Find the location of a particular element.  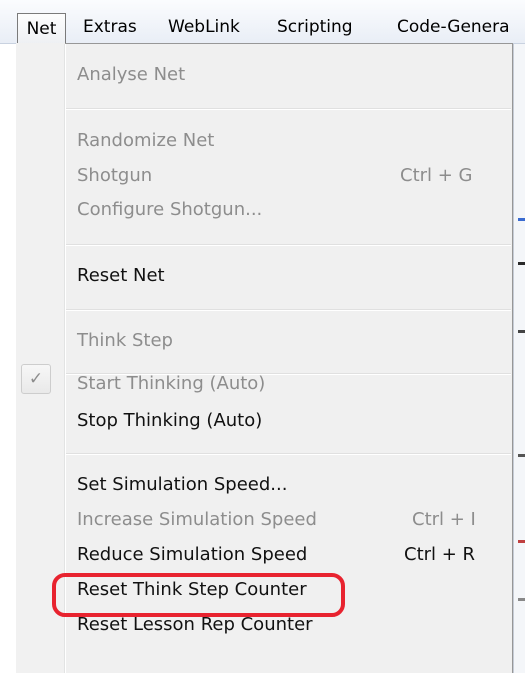

menu-item-increase-simulation-speed: Increase Simulation Speed is located at coordinates (197, 520).